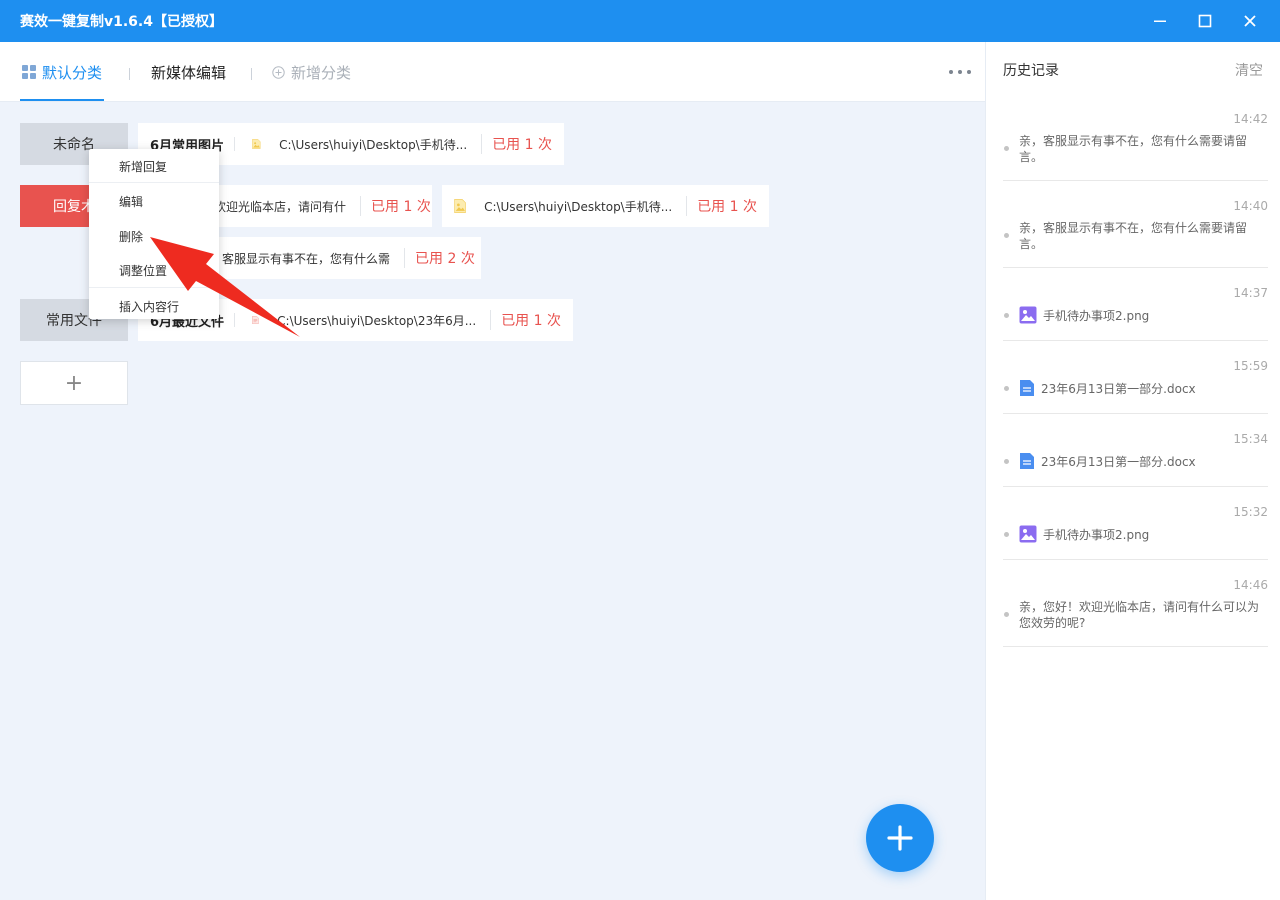  I want to click on usage-count: 已用 2 次, so click(439, 258).